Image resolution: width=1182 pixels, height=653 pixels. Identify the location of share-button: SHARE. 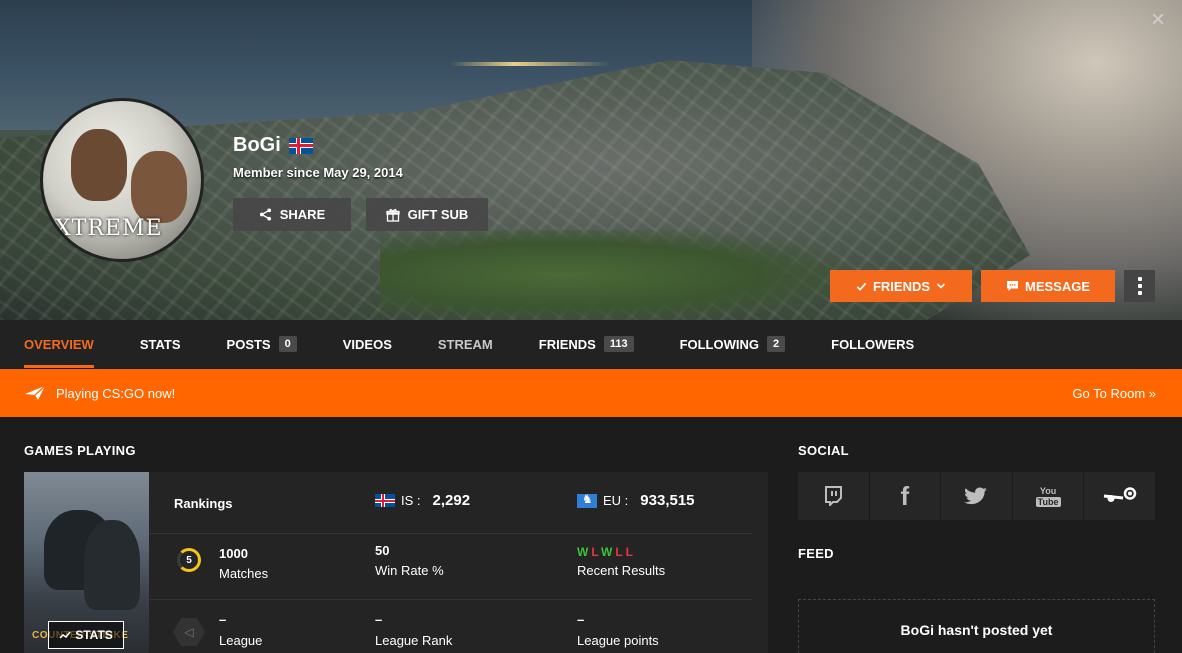
(292, 214).